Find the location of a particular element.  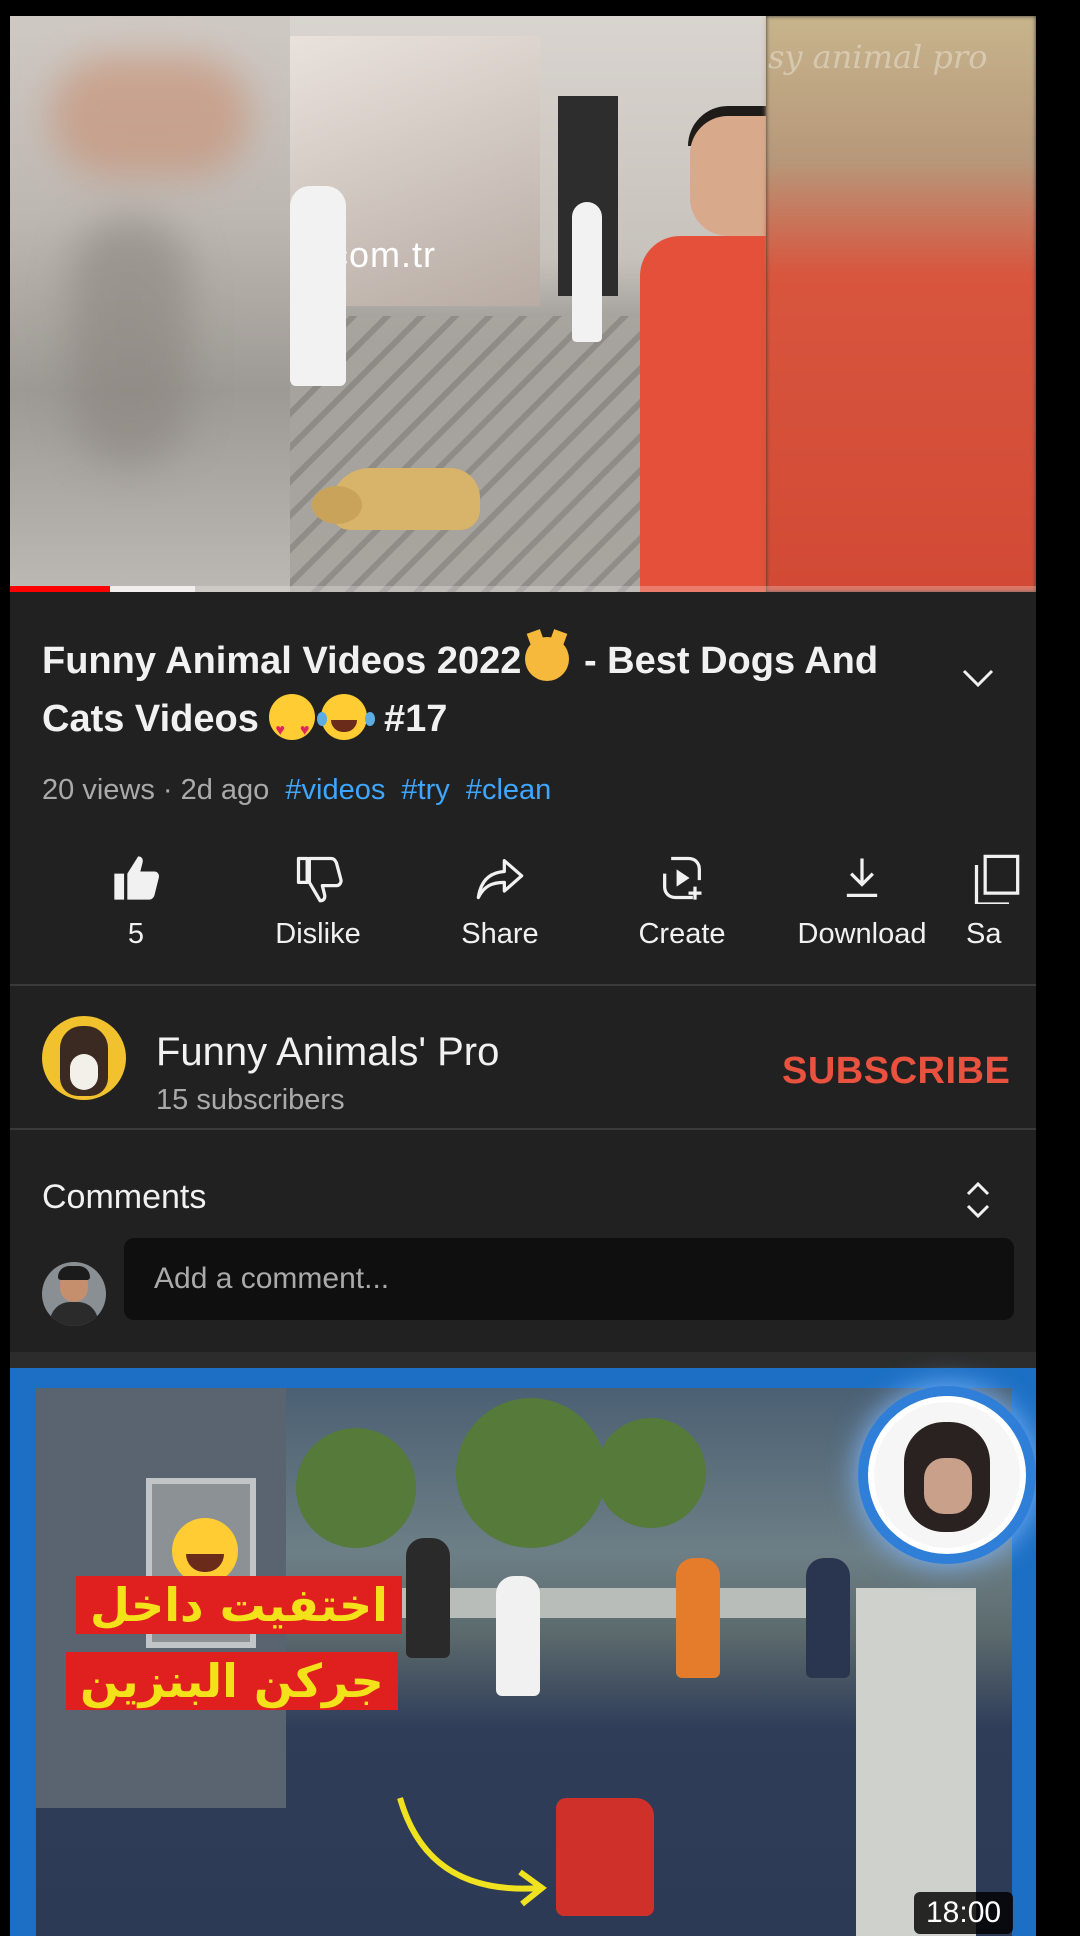

scene-person-mid is located at coordinates (587, 272).